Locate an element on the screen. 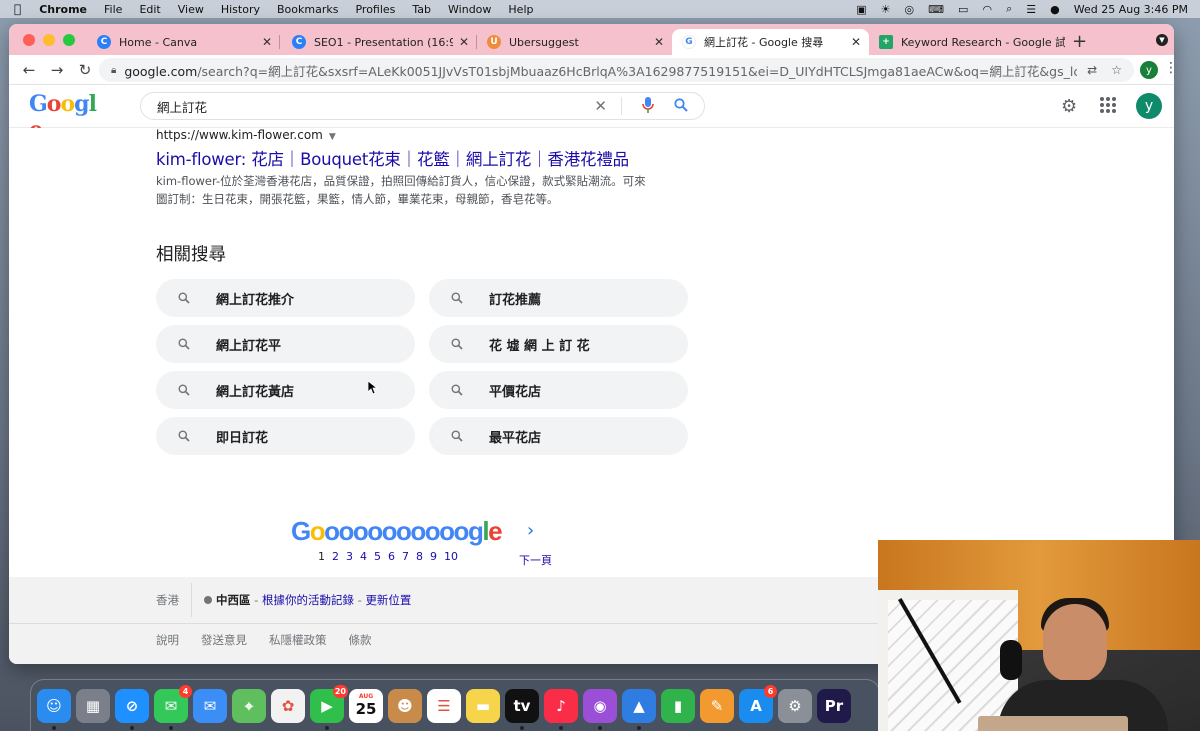 The height and width of the screenshot is (731, 1200). translate-icon: ⇄ is located at coordinates (1092, 70).